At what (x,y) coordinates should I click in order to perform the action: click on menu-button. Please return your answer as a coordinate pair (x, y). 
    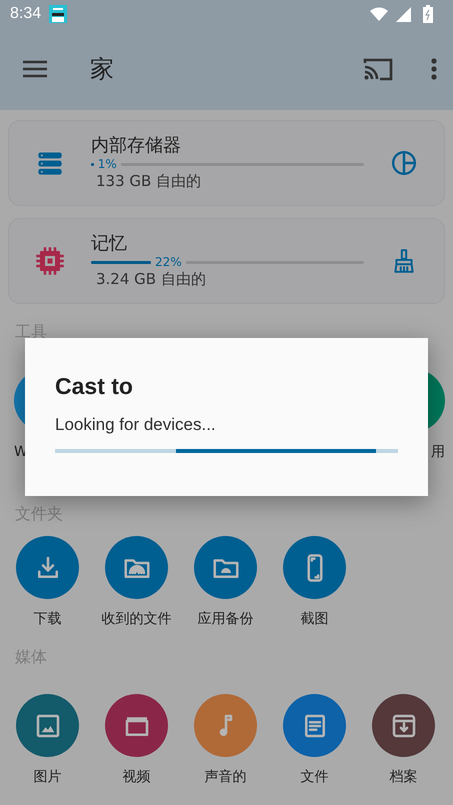
    Looking at the image, I should click on (35, 69).